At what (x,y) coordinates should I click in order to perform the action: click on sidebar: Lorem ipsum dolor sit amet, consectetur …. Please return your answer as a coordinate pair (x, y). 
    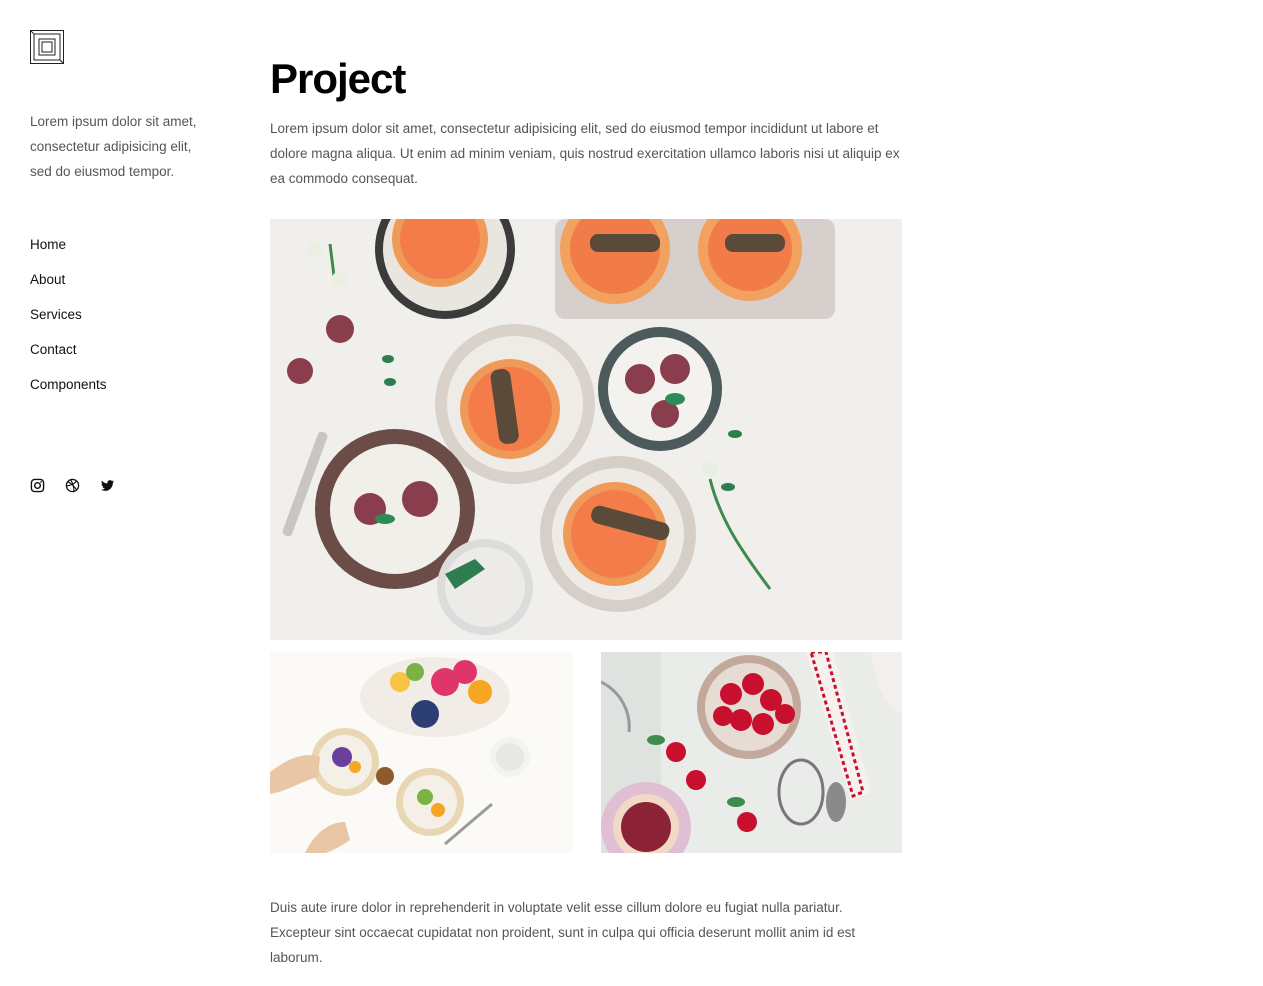
    Looking at the image, I should click on (125, 261).